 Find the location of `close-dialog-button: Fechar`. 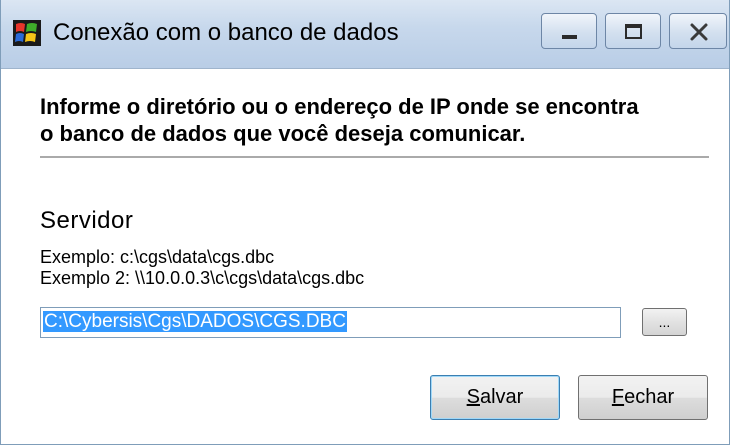

close-dialog-button: Fechar is located at coordinates (643, 397).